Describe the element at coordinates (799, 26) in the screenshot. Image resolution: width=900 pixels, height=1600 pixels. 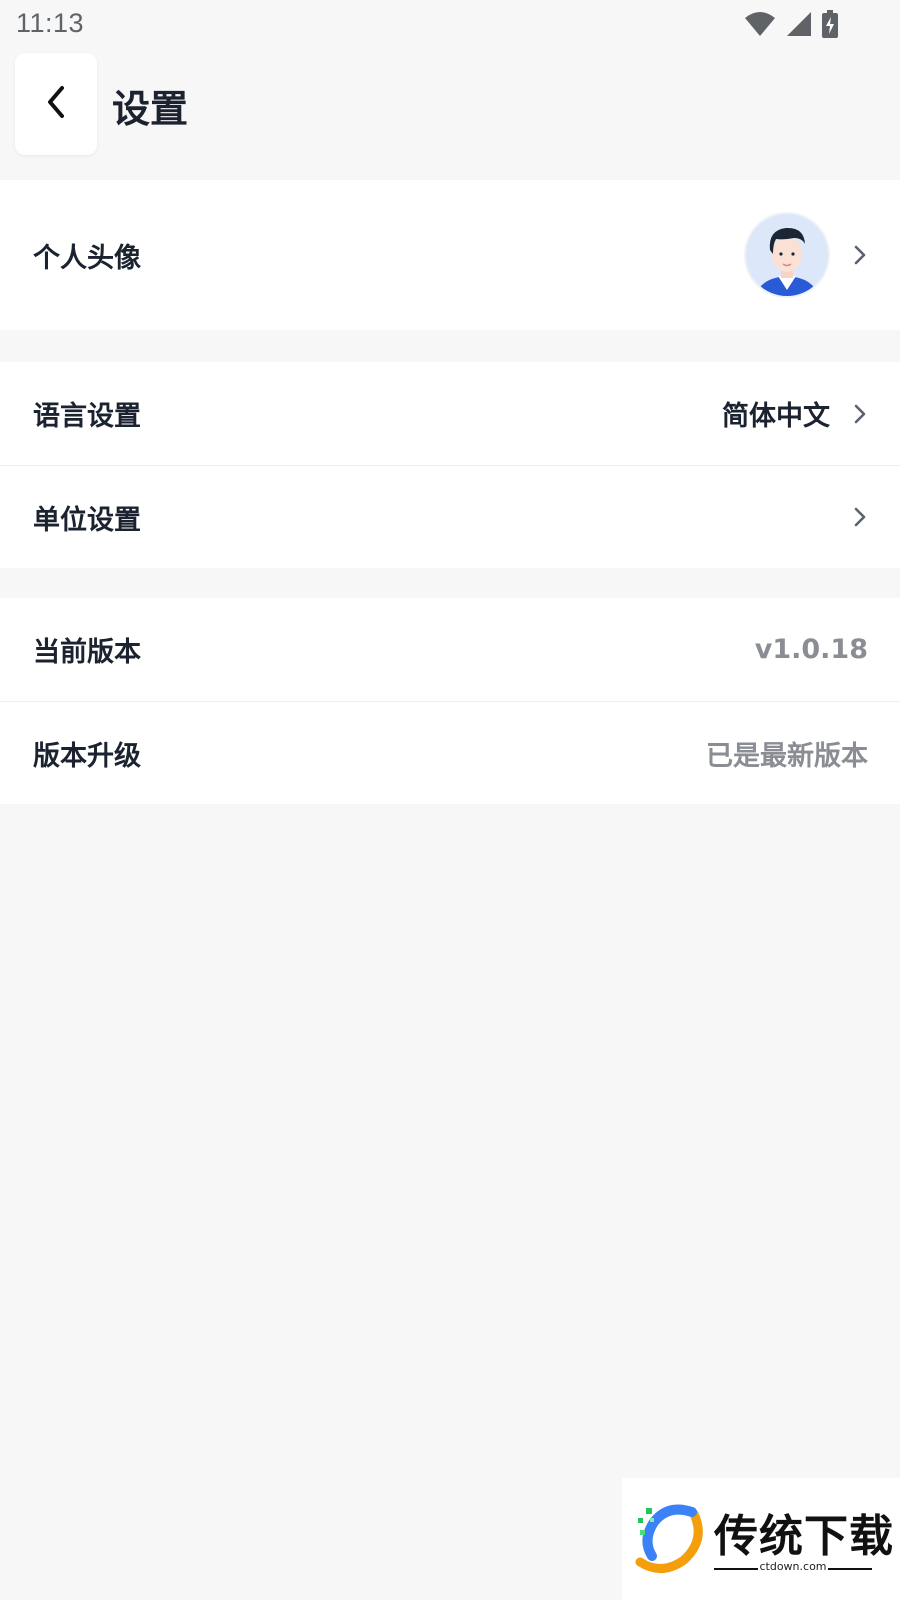
I see `cellular-signal-icon` at that location.